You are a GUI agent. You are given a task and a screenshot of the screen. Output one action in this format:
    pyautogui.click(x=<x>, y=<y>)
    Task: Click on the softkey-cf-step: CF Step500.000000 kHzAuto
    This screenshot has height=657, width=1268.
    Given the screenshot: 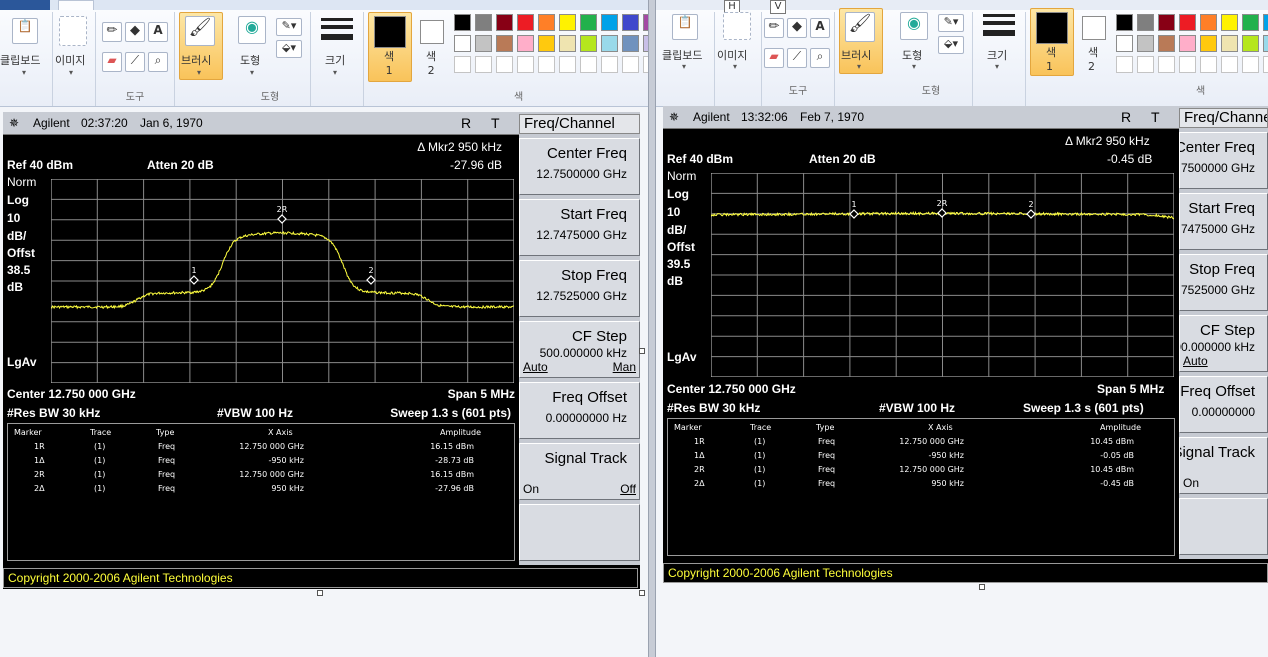 What is the action you would take?
    pyautogui.click(x=1223, y=343)
    